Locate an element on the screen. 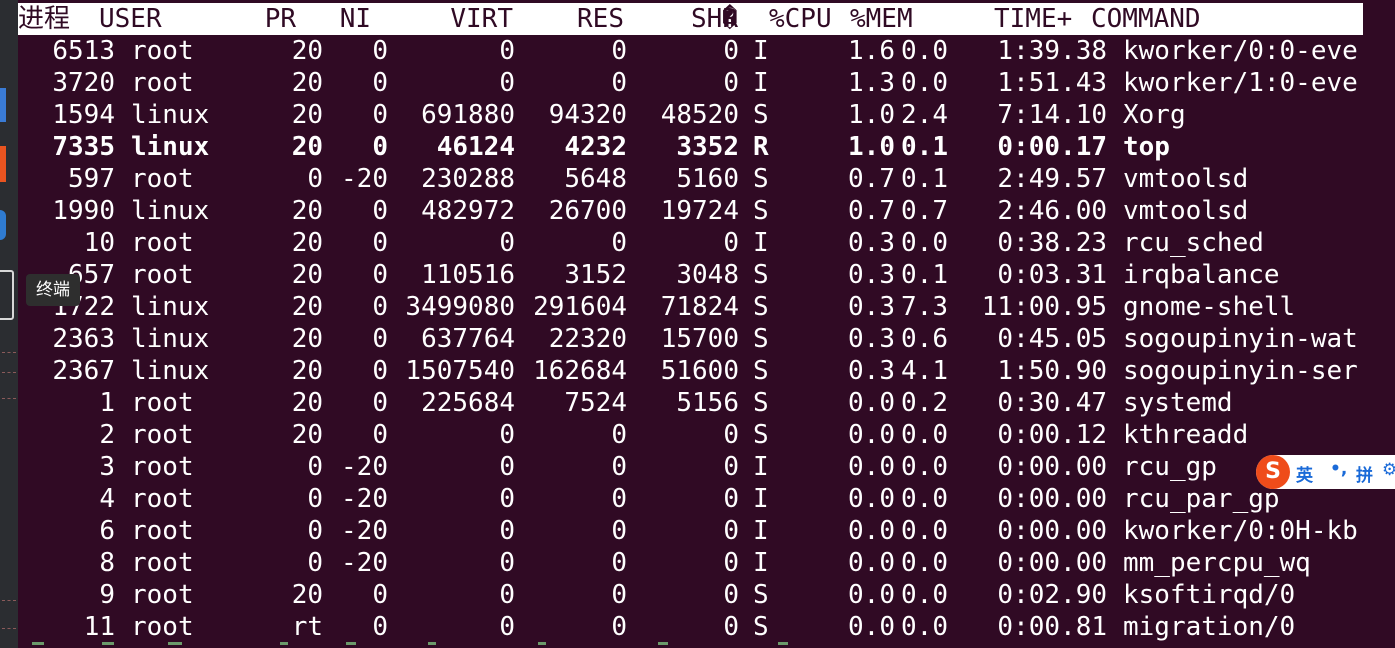 The image size is (1395, 648). shr-cell: 3352 is located at coordinates (707, 147).